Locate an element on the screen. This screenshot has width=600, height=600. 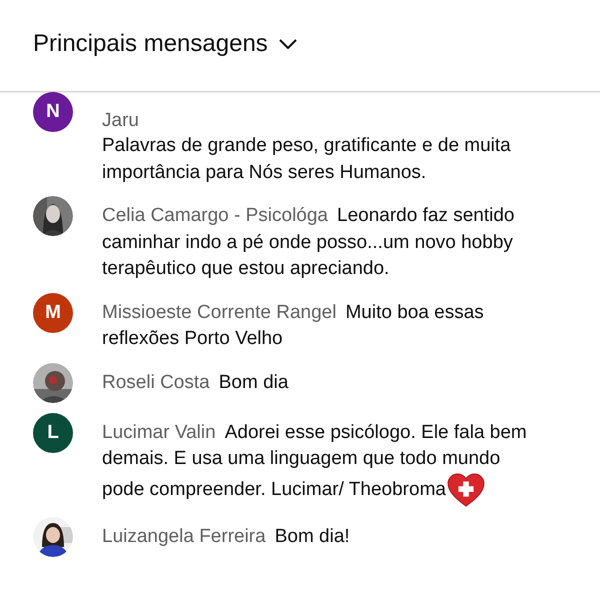
author-name: Celia Camargo - Psicológa is located at coordinates (215, 216).